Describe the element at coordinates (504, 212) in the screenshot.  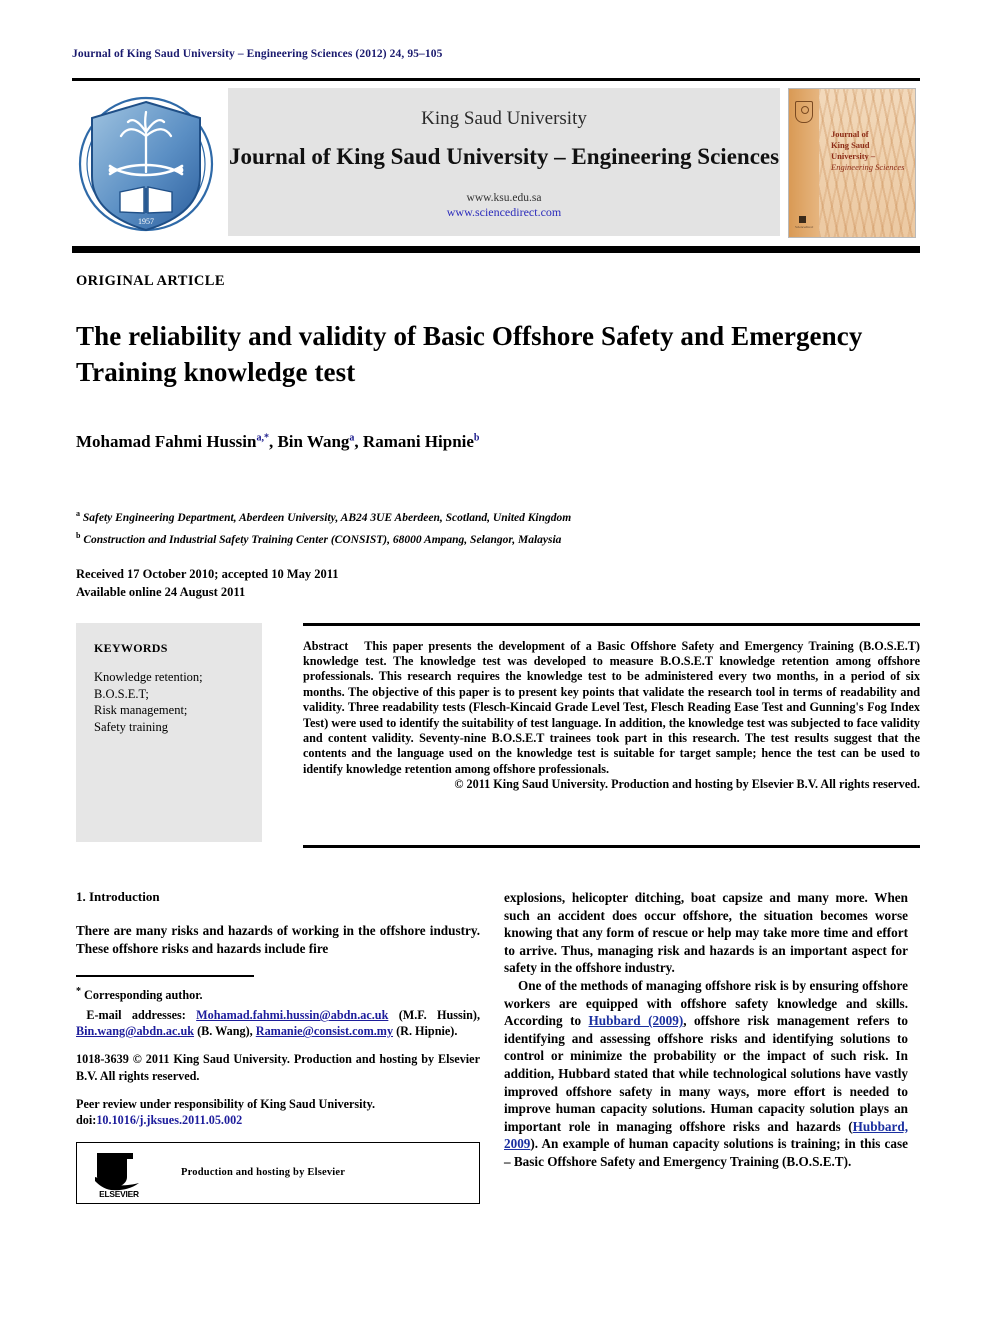
I see `masthead-url-sciencedirect: www.sciencedirect.com` at that location.